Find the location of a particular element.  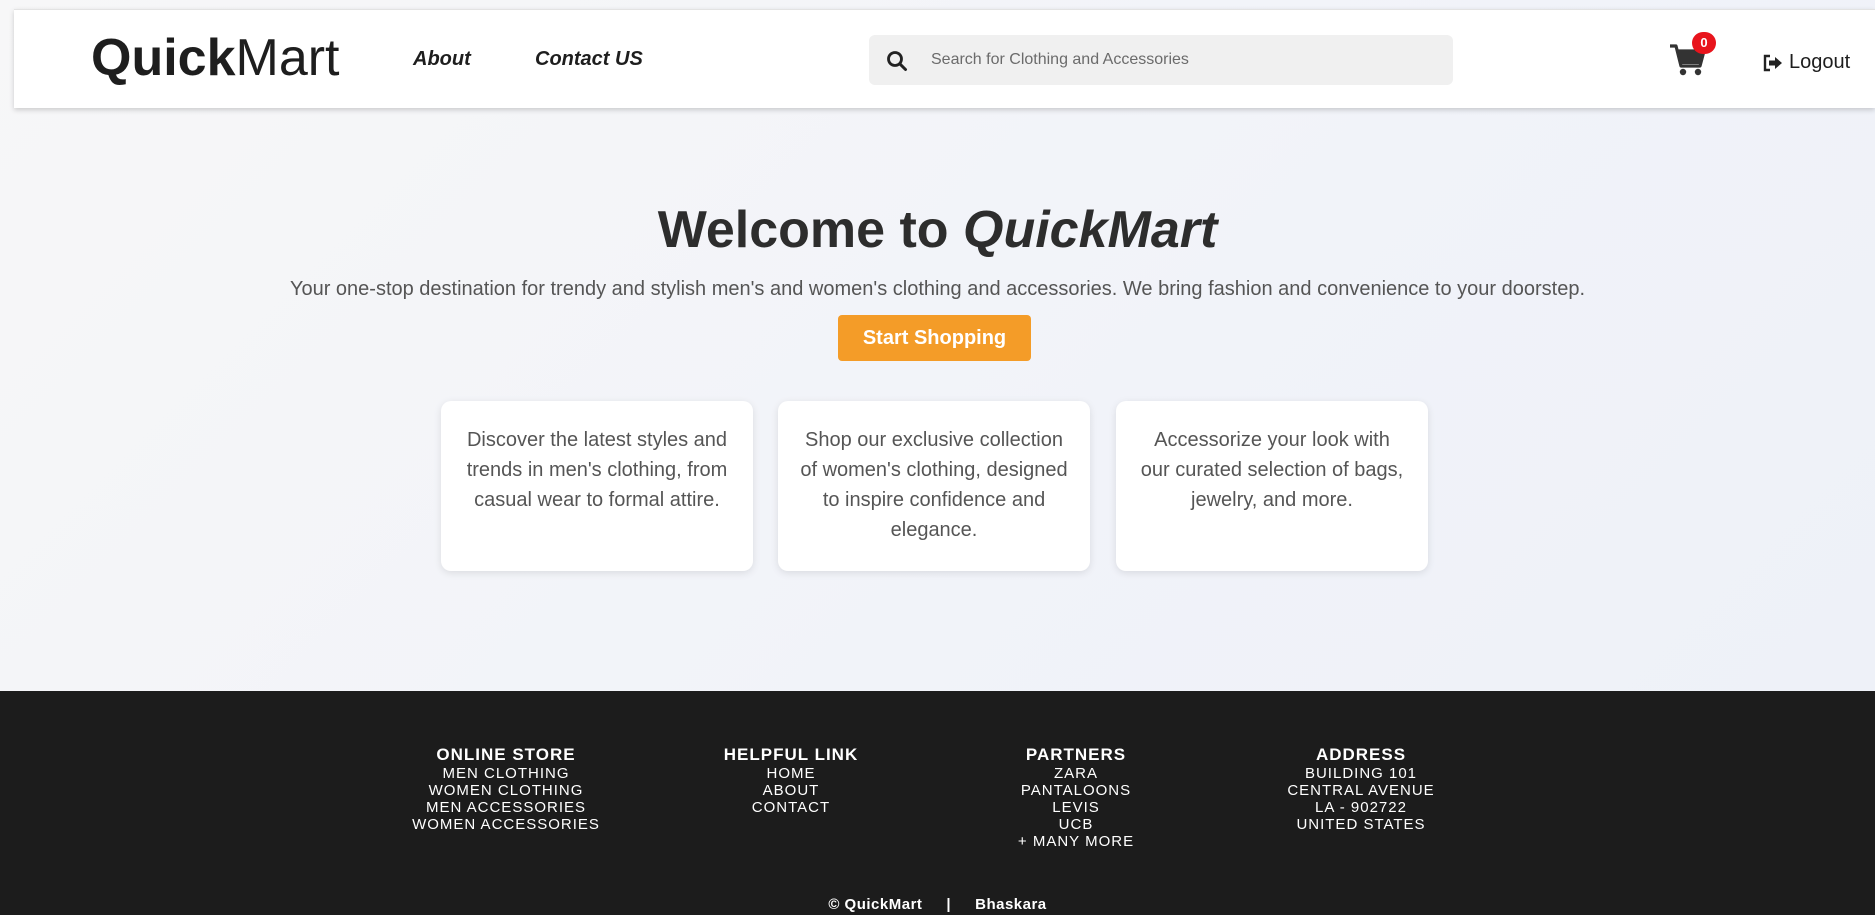

logo-light-text: Mart is located at coordinates (287, 58).